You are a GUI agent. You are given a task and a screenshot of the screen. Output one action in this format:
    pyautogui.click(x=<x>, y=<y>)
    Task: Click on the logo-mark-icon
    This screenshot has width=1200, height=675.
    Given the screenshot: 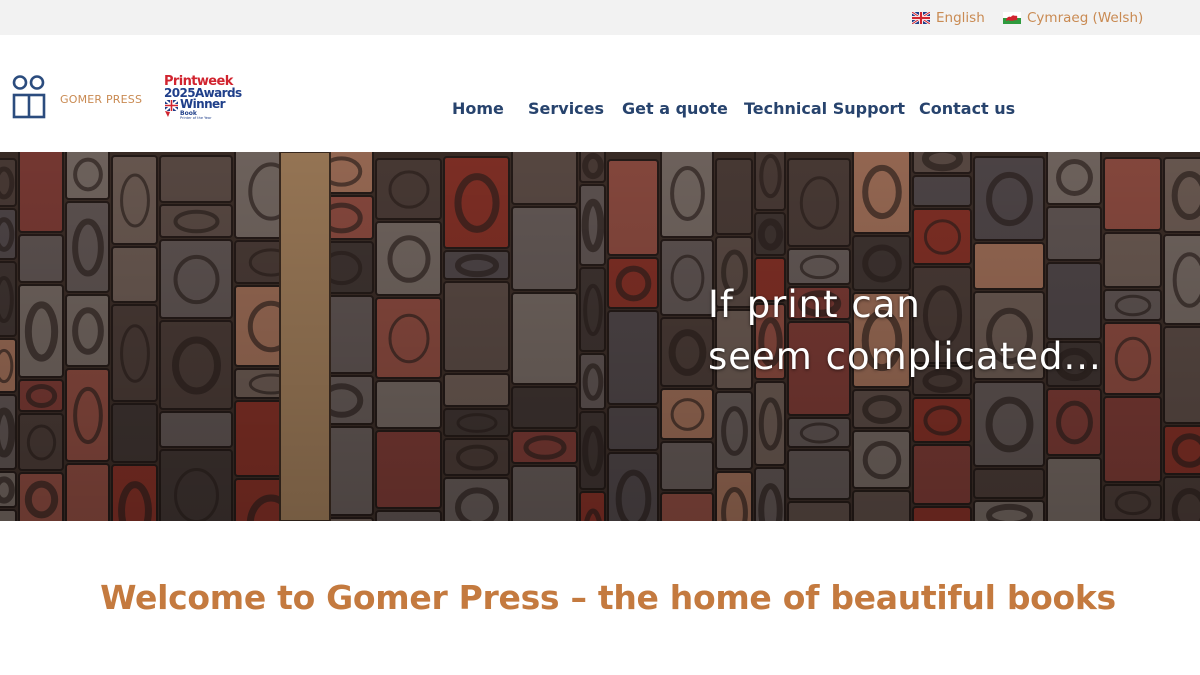 What is the action you would take?
    pyautogui.click(x=29, y=99)
    